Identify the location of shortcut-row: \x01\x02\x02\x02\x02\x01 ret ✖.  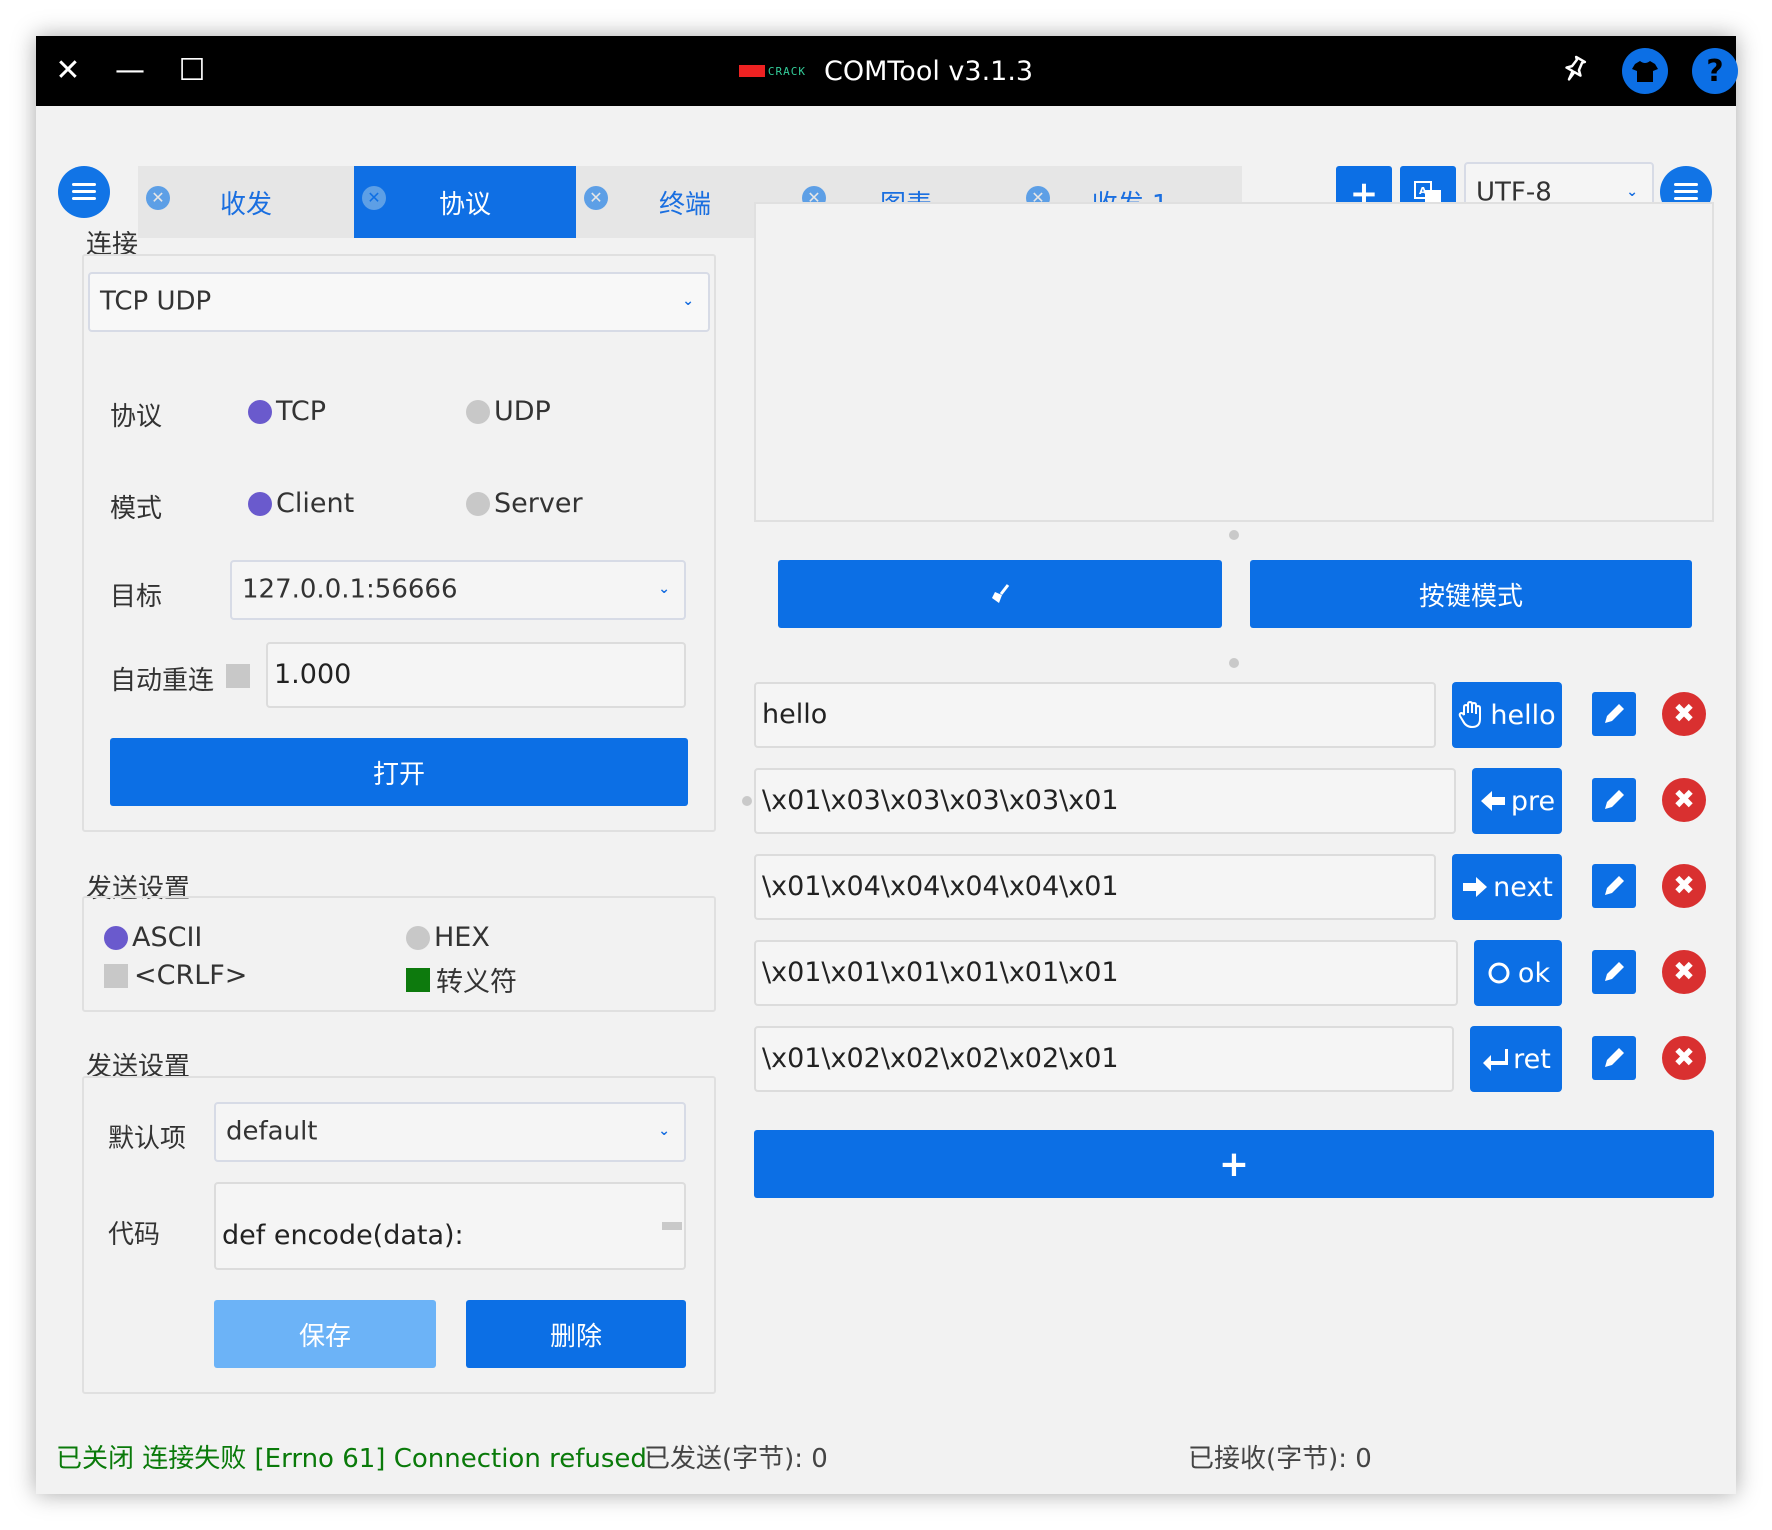
(1234, 1059).